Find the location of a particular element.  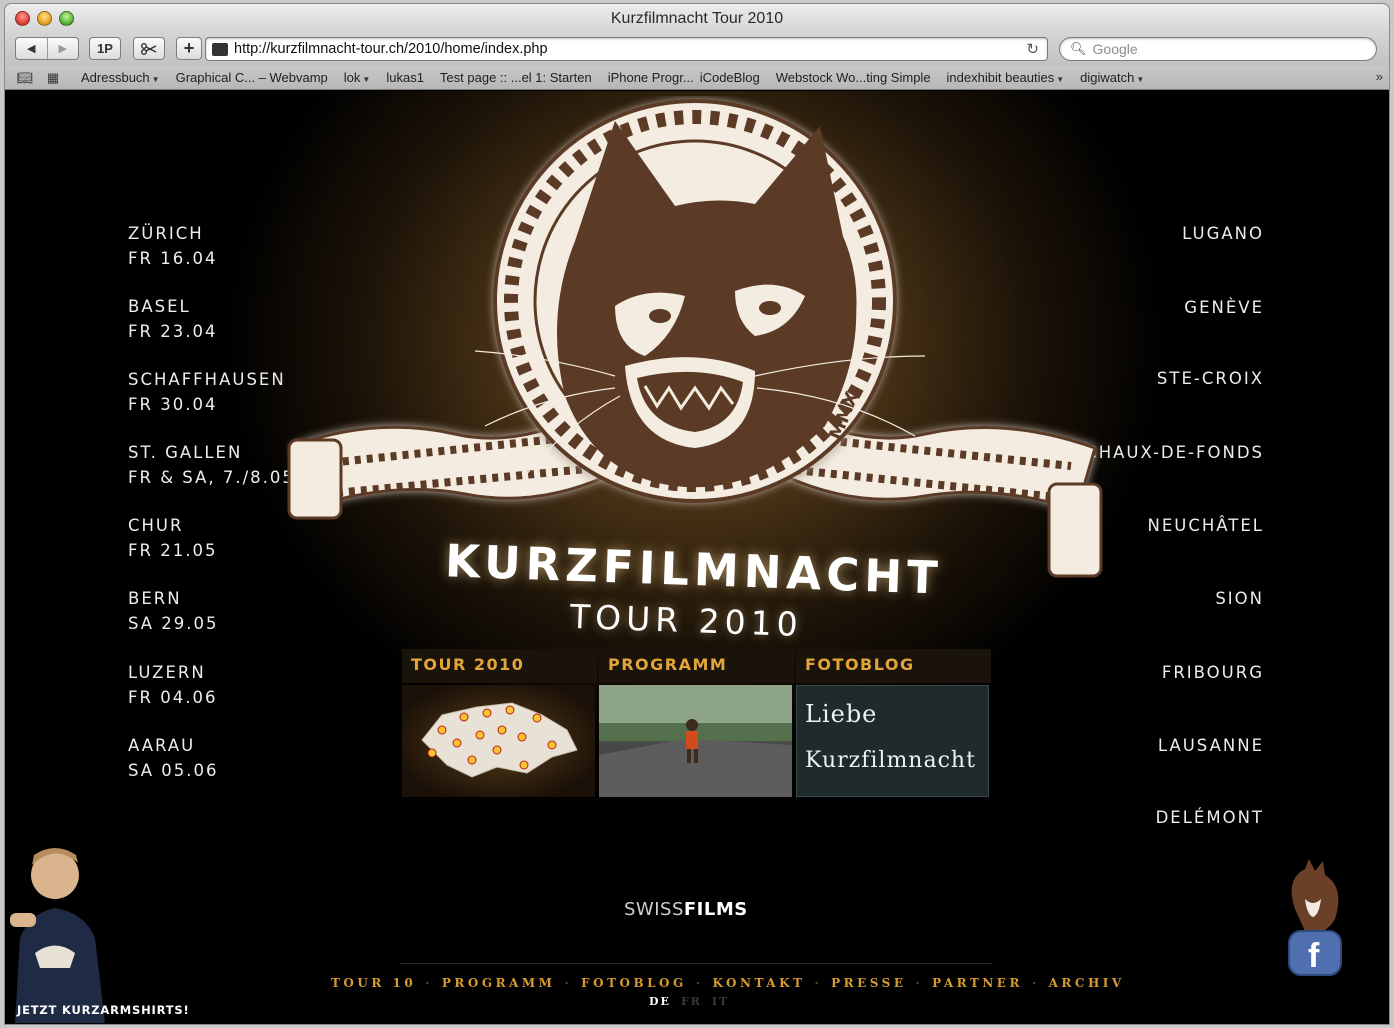

snippet-button is located at coordinates (149, 48).